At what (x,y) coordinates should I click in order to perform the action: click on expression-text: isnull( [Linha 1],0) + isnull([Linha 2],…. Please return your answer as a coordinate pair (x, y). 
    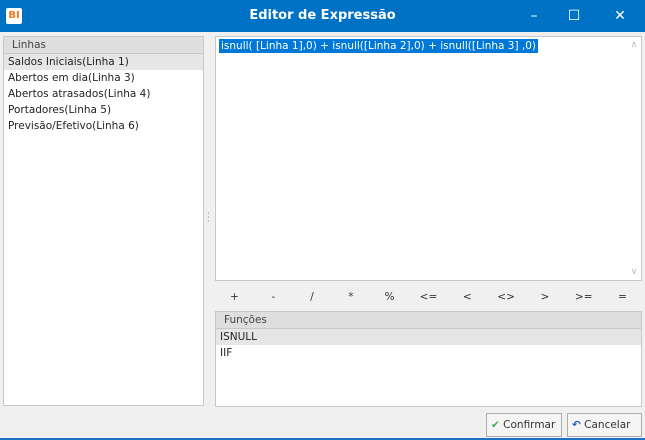
    Looking at the image, I should click on (379, 46).